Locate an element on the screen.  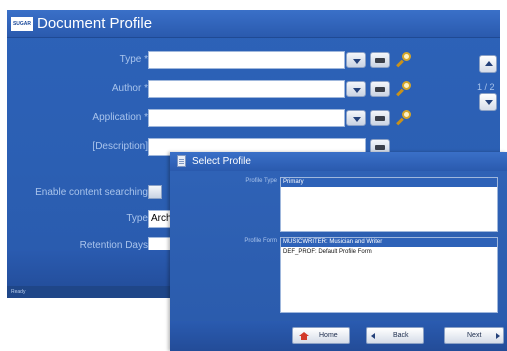
author-search-icon is located at coordinates (404, 89).